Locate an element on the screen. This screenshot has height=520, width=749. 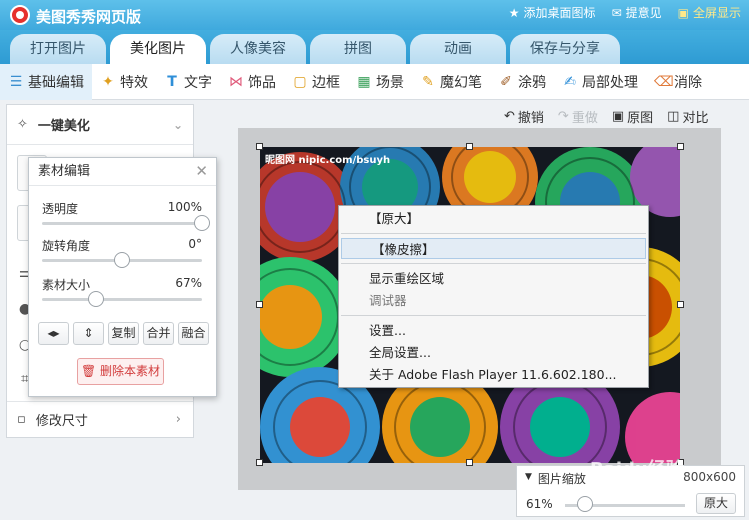
caret-down-icon: ▼ is located at coordinates (528, 477).